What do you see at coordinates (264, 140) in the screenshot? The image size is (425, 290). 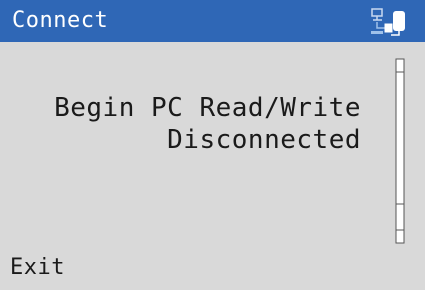 I see `connection-status-label: Disconnected` at bounding box center [264, 140].